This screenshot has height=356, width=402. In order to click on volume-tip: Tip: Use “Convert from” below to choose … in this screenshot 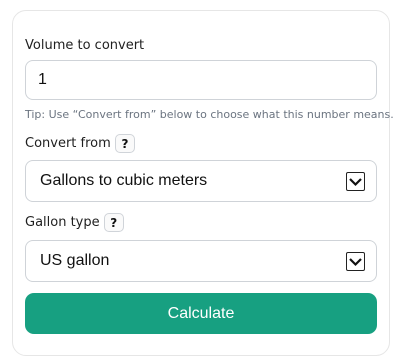, I will do `click(209, 114)`.